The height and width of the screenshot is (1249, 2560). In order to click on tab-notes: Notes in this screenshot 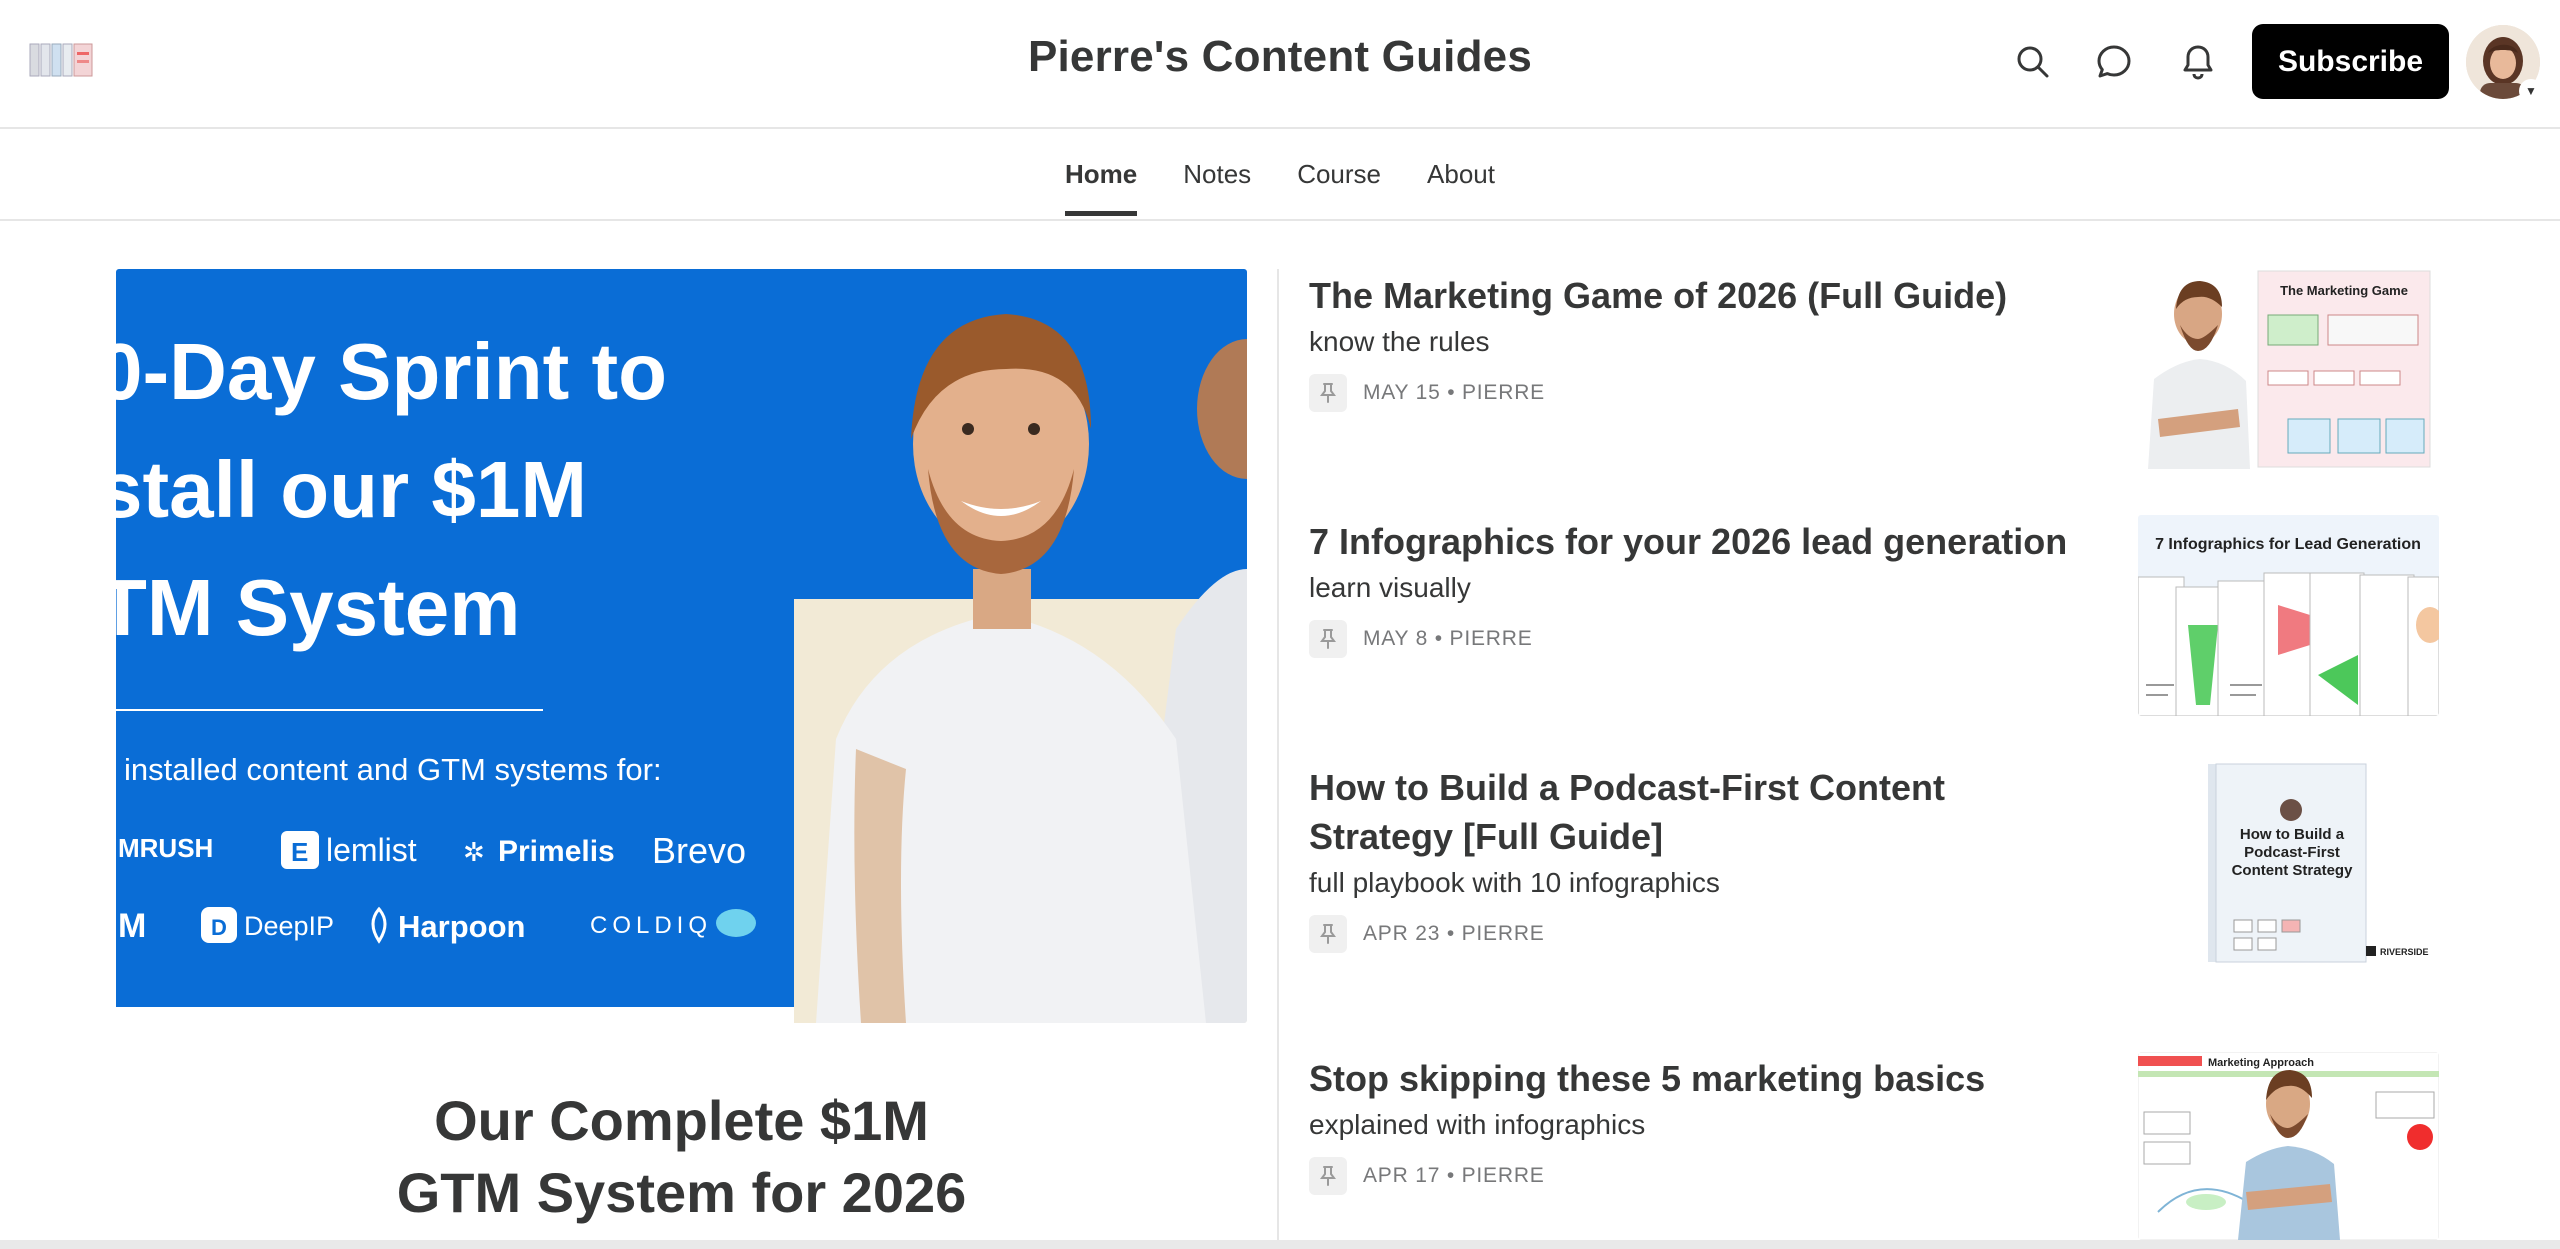, I will do `click(1217, 187)`.